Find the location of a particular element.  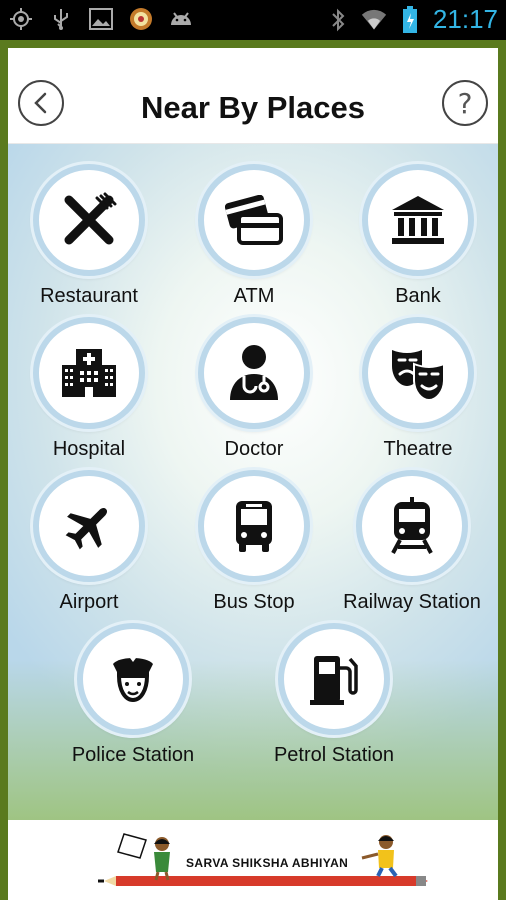

gallery-icon is located at coordinates (101, 19).